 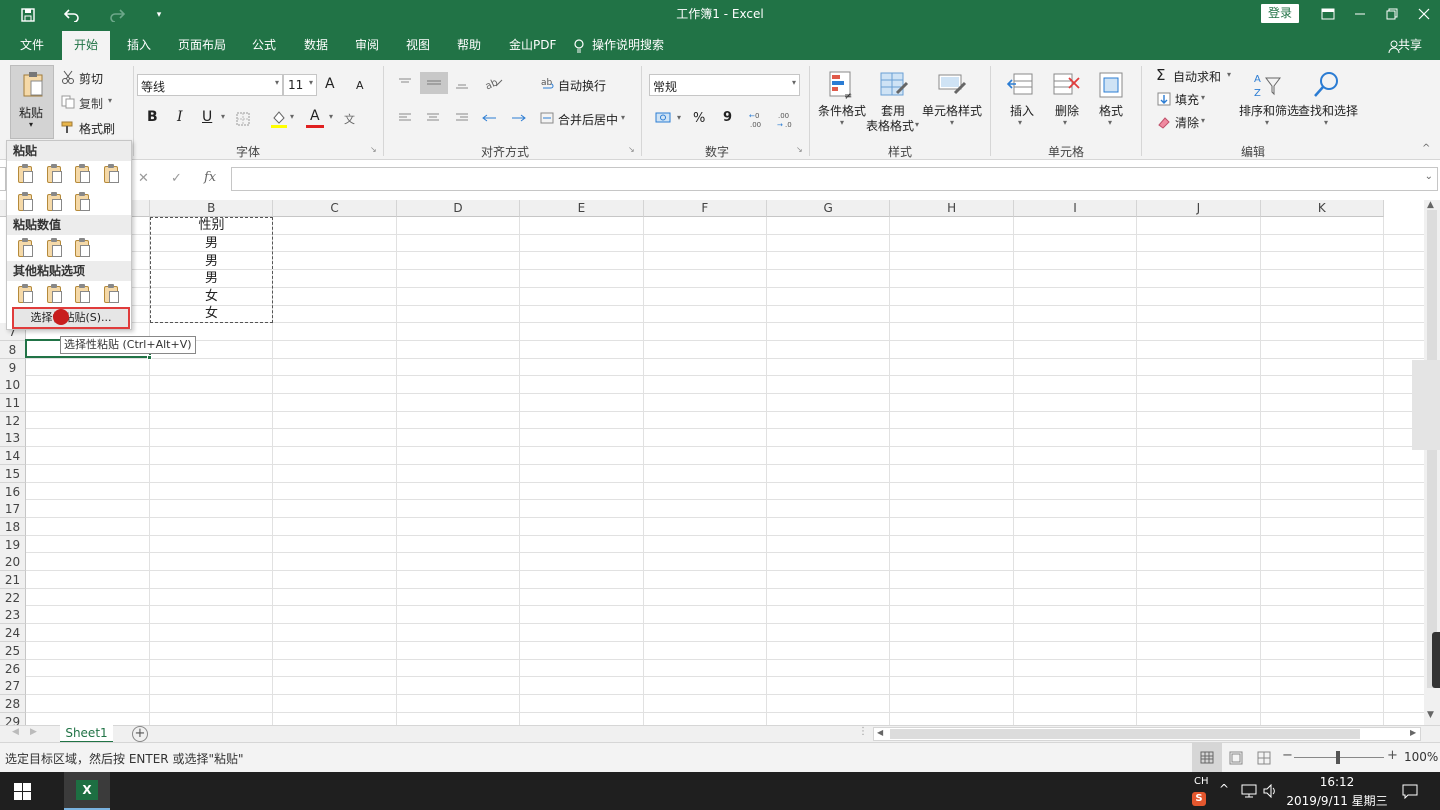 What do you see at coordinates (1199, 208) in the screenshot?
I see `column-header-j: J` at bounding box center [1199, 208].